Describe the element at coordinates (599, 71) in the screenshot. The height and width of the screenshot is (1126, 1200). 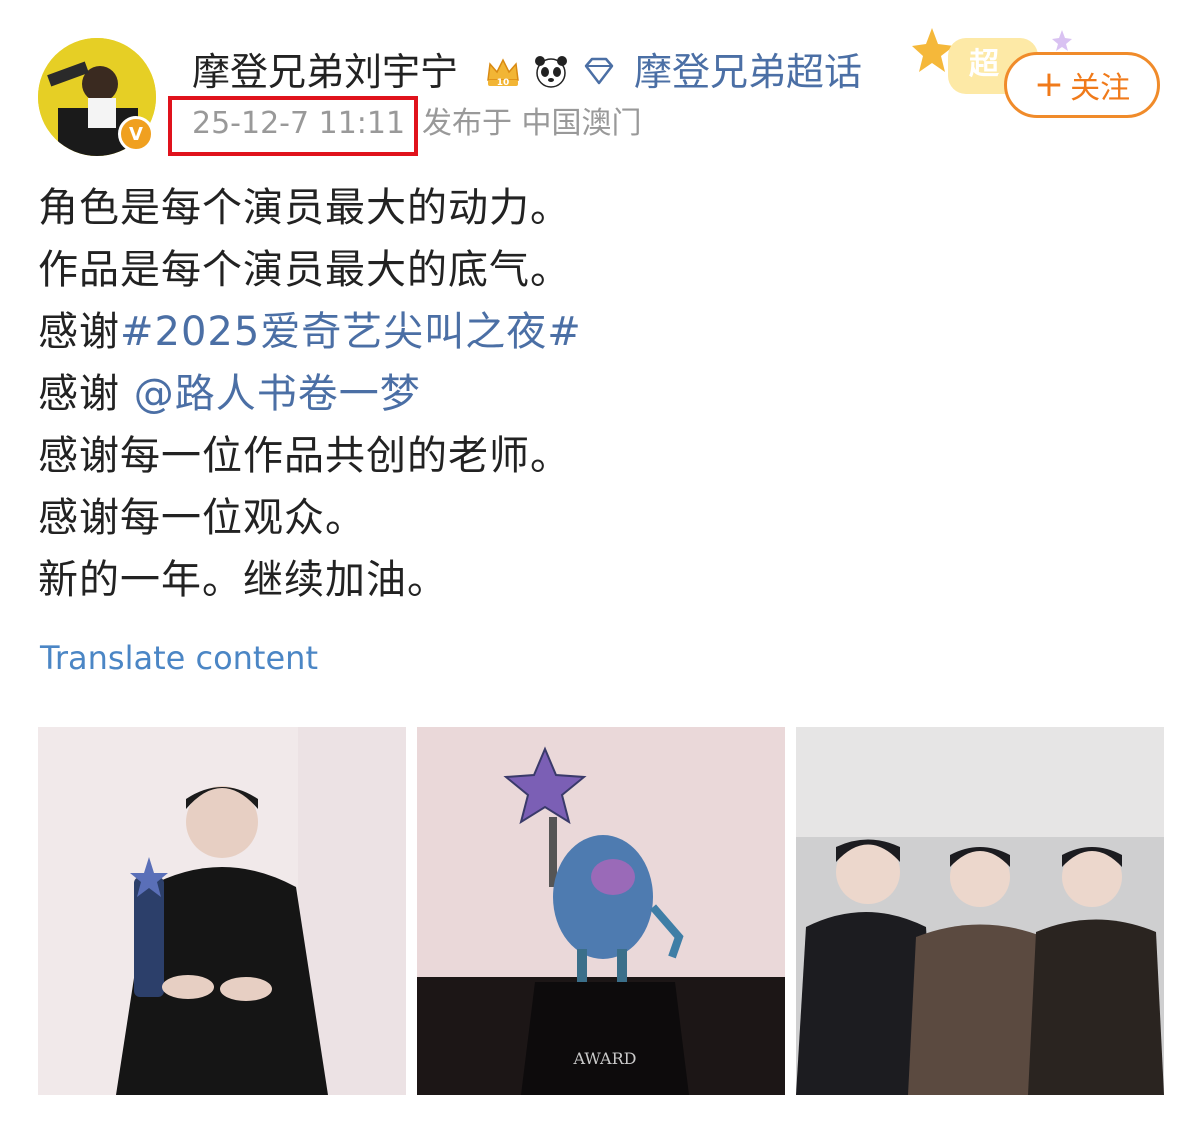
I see `diamond-icon` at that location.